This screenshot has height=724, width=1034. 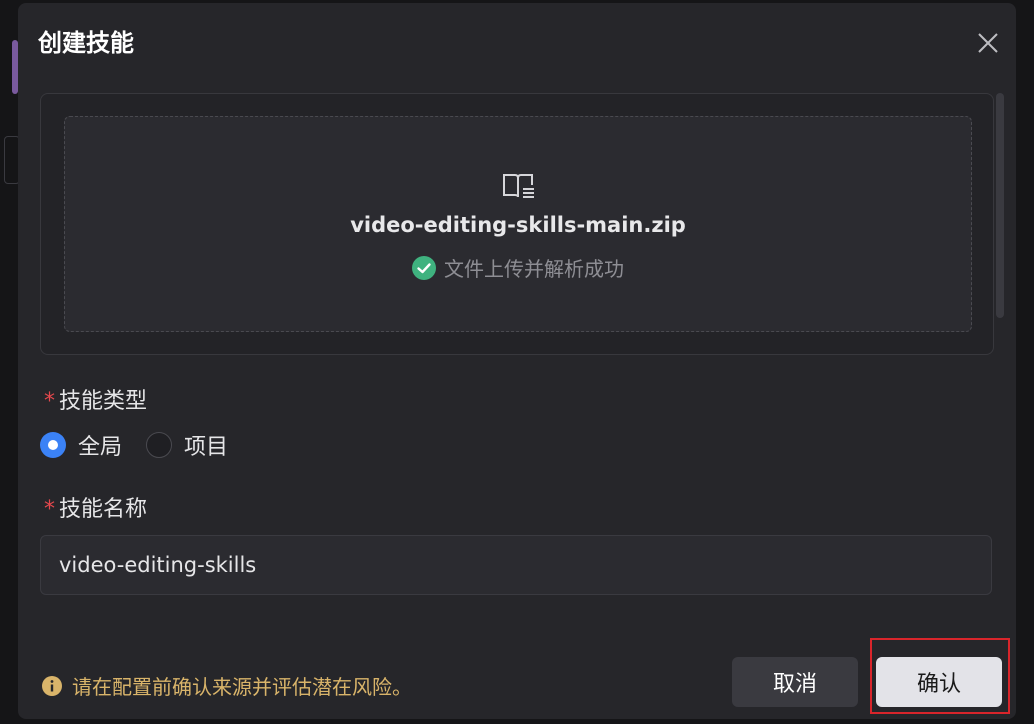 I want to click on skill-type-radio-group: 全局 项目, so click(x=134, y=445).